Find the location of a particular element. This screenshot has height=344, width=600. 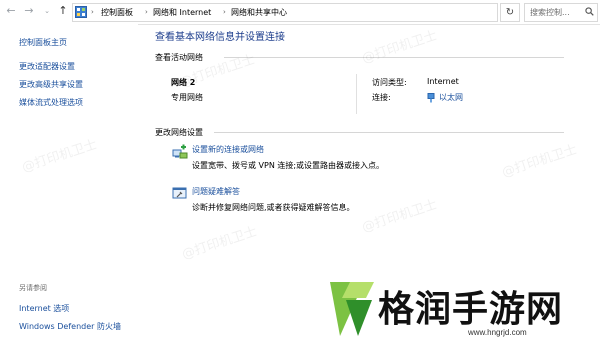

sidebar-item-media-streaming: 媒体流式处理选项 is located at coordinates (51, 102).